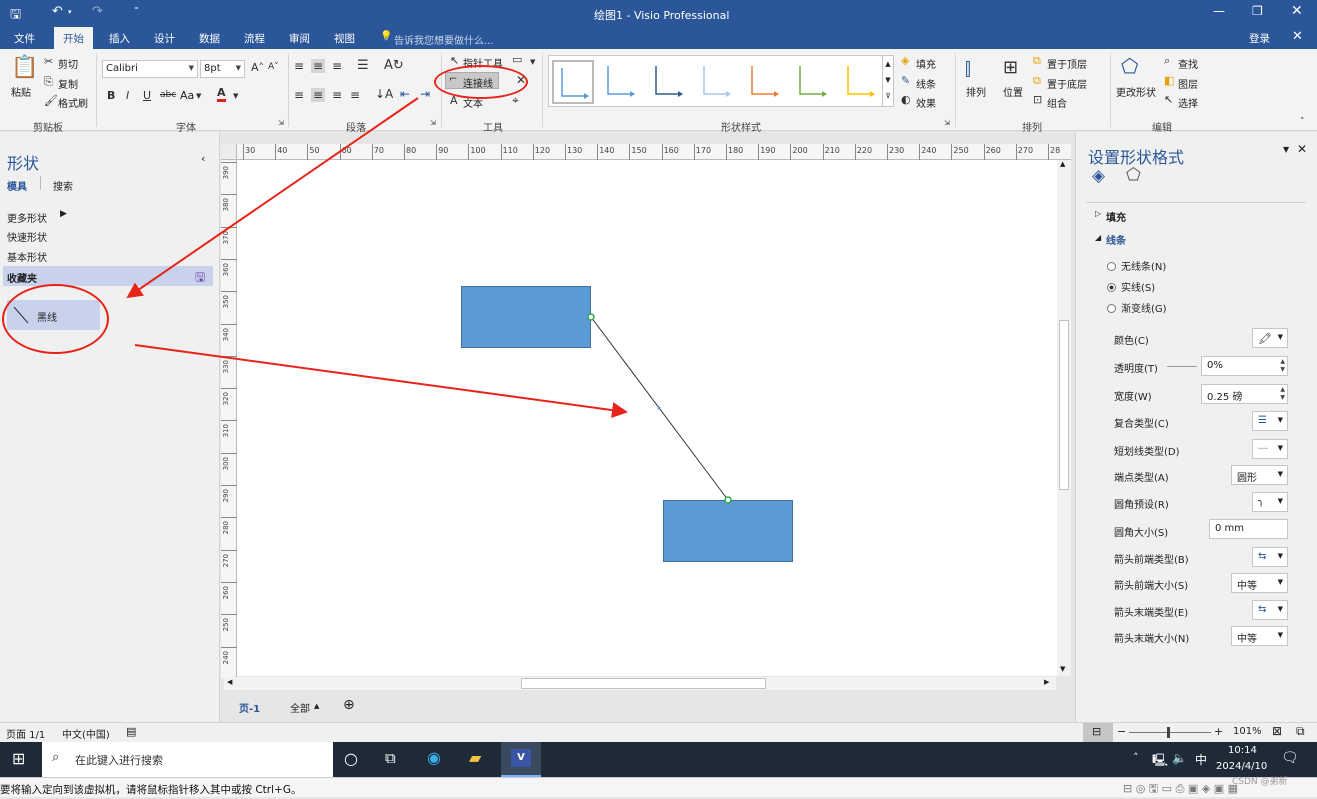 This screenshot has height=799, width=1317. I want to click on connector-begin-handle, so click(591, 317).